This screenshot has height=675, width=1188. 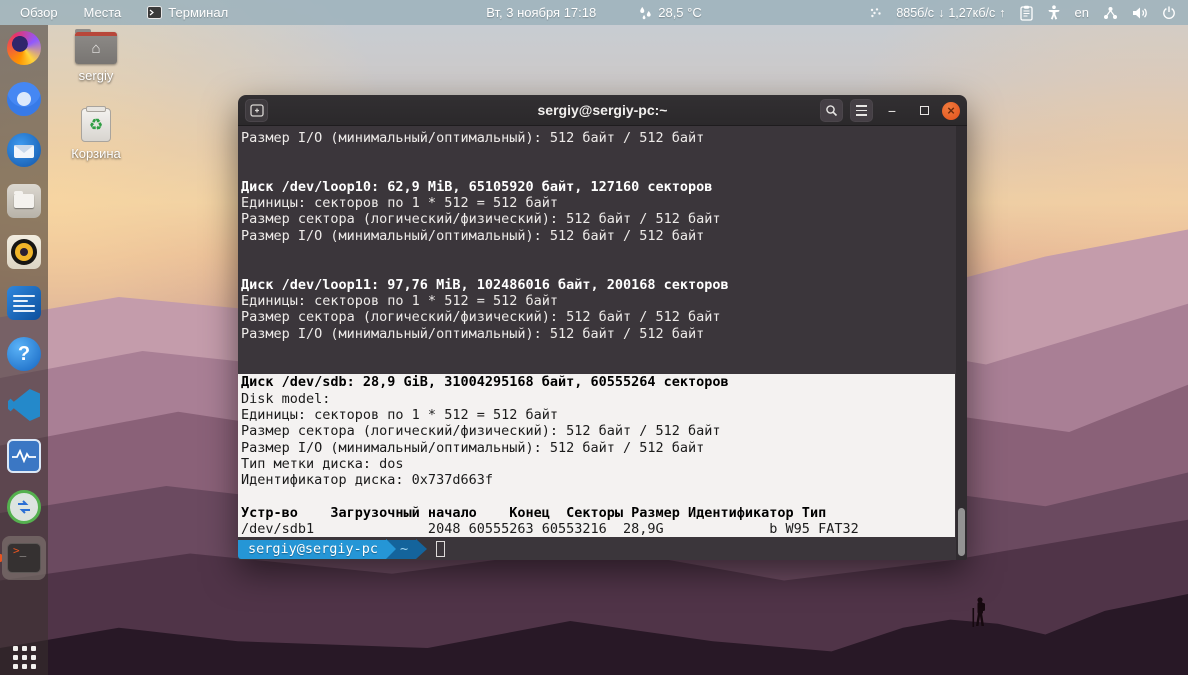 I want to click on search-button, so click(x=831, y=110).